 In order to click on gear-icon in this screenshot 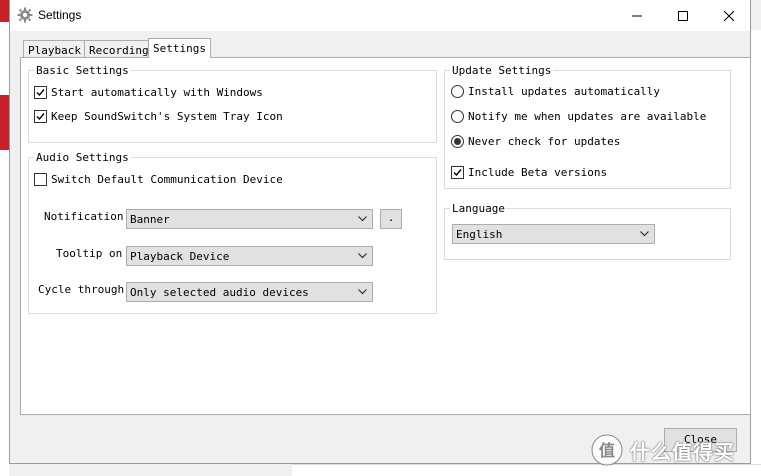, I will do `click(25, 15)`.